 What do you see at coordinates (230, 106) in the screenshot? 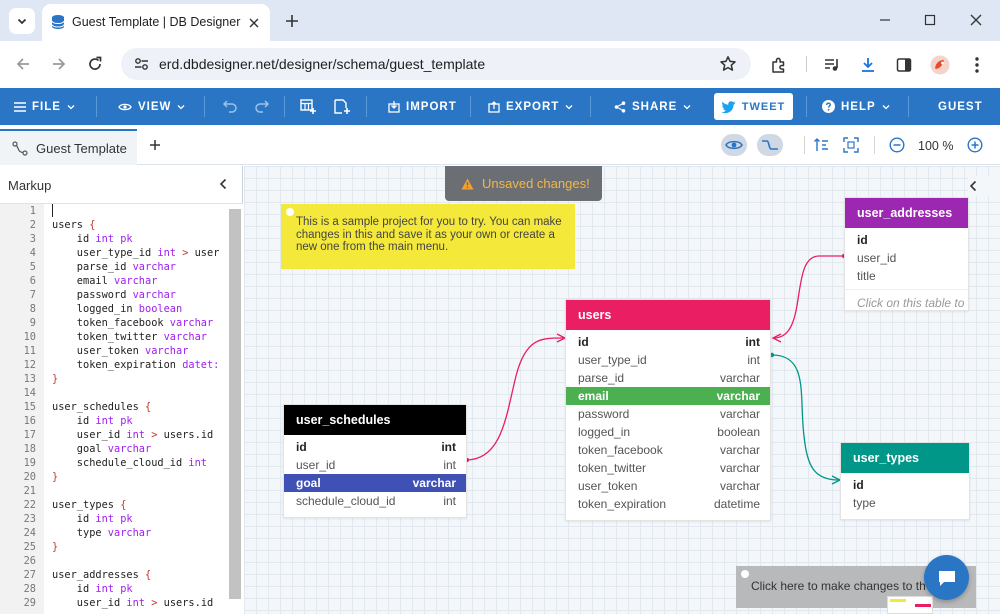
I see `undo-icon` at bounding box center [230, 106].